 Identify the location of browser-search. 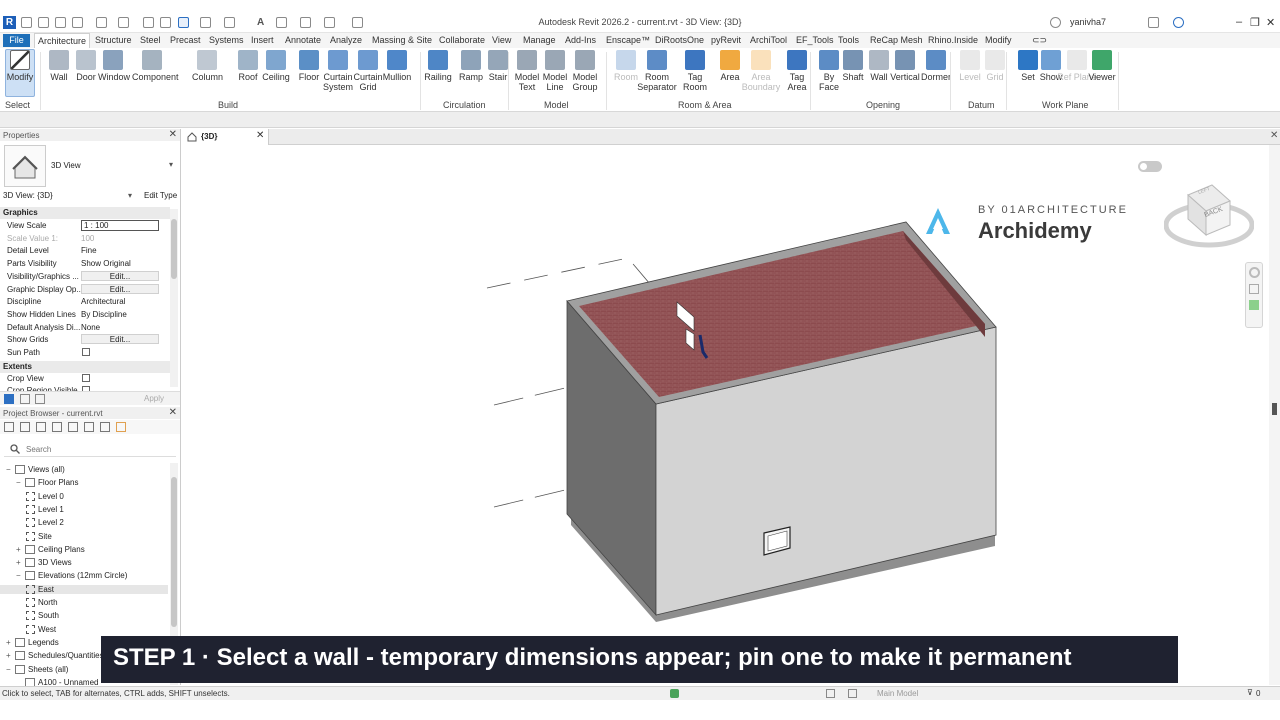
(90, 449).